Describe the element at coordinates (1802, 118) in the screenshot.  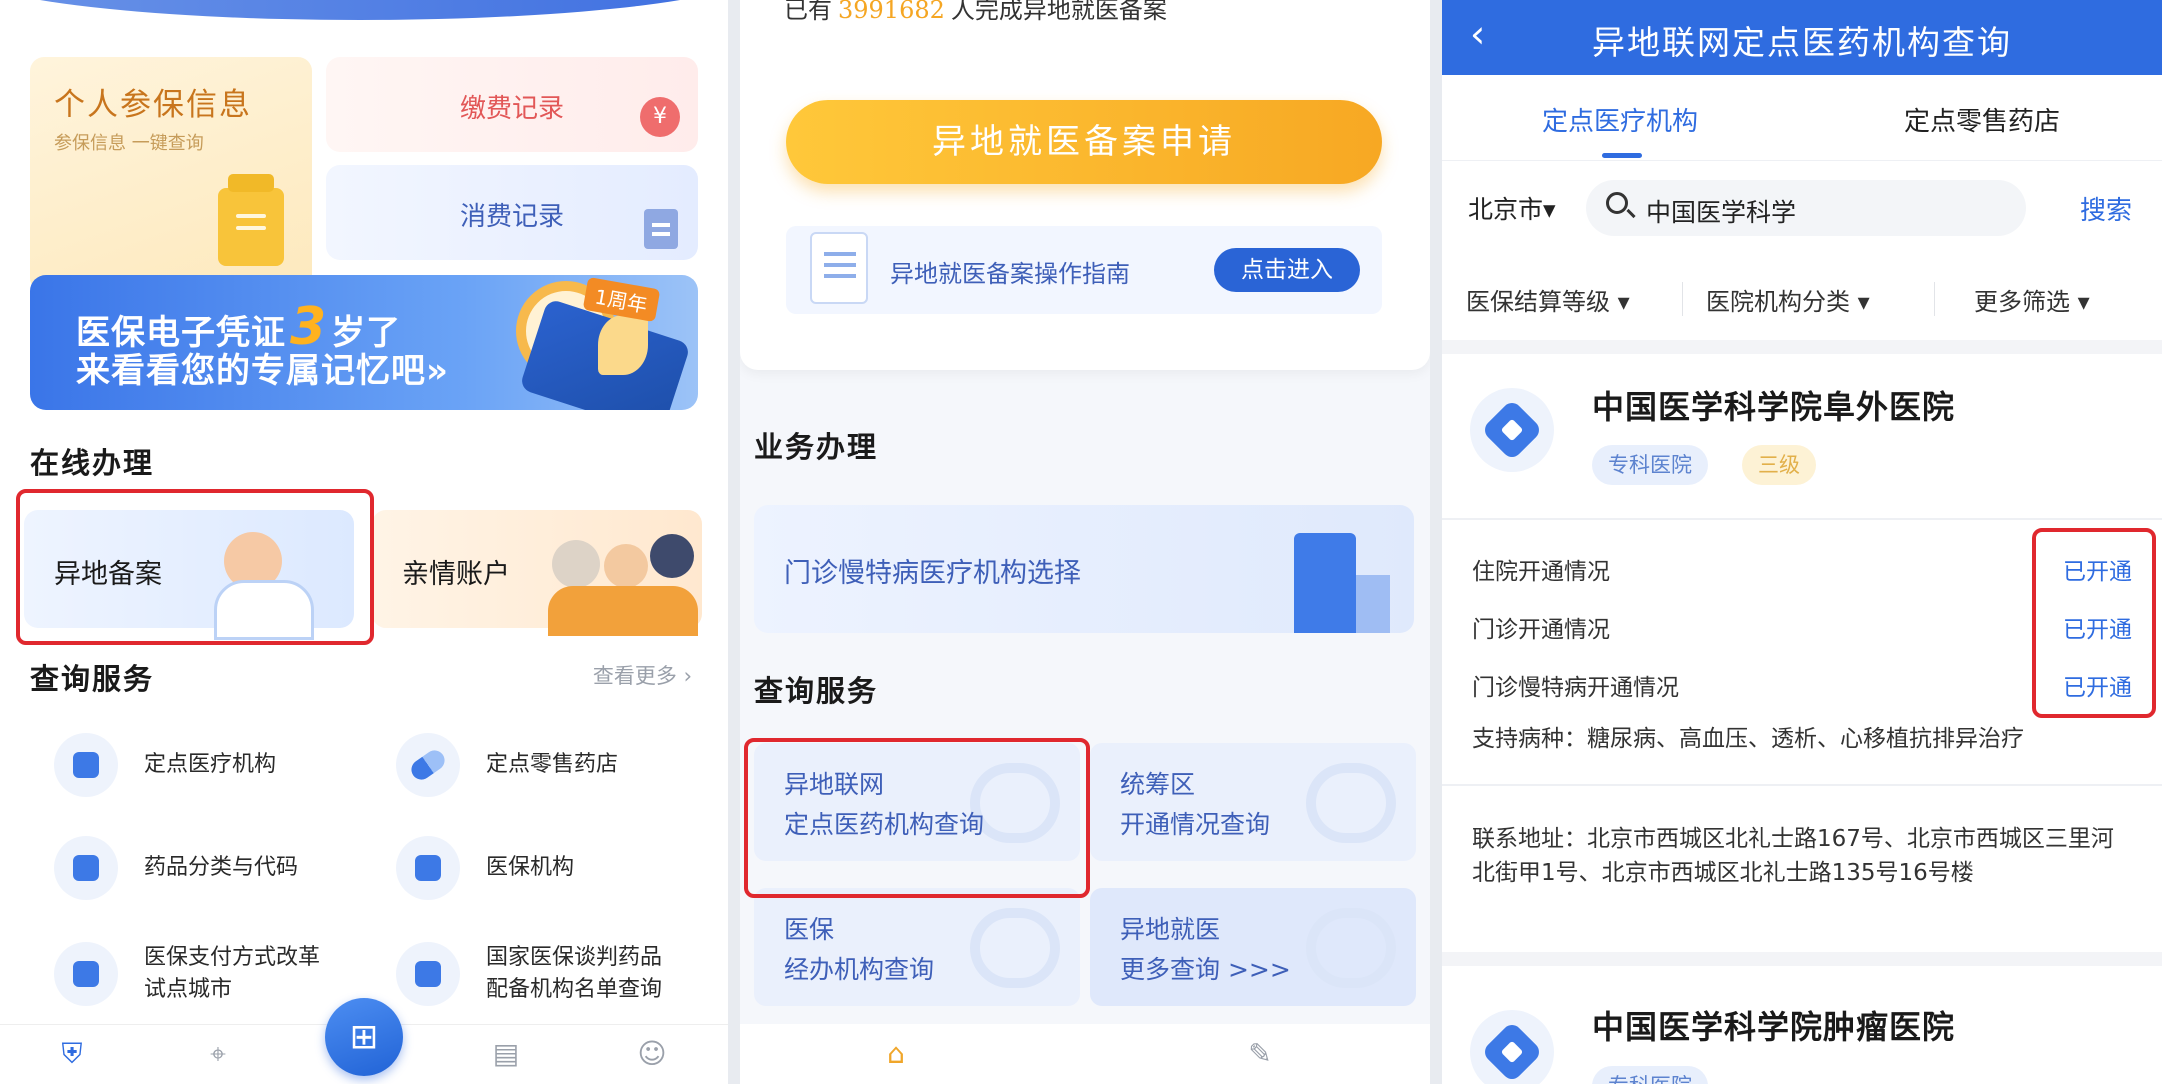
I see `tab-bar: 定点医疗机构 定点零售药店` at that location.